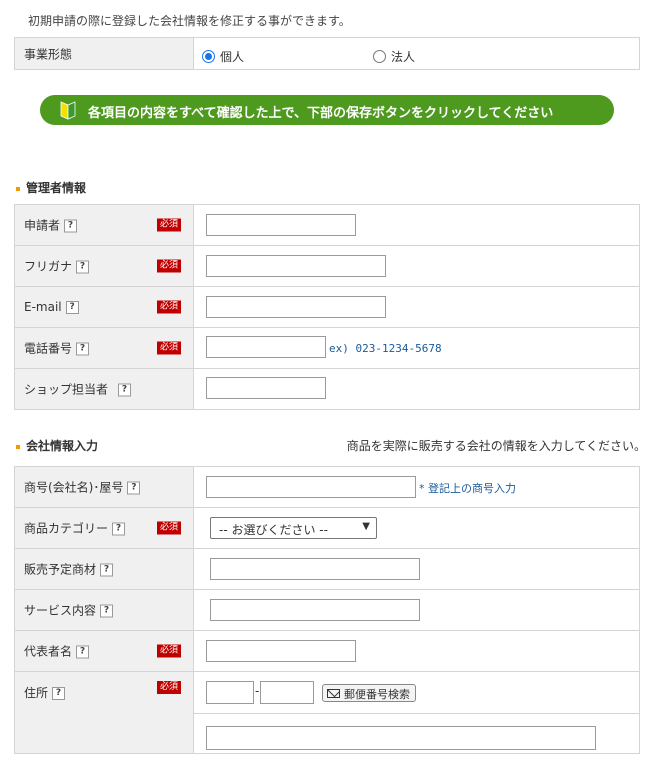 Image resolution: width=659 pixels, height=767 pixels. I want to click on trade-name-input, so click(311, 487).